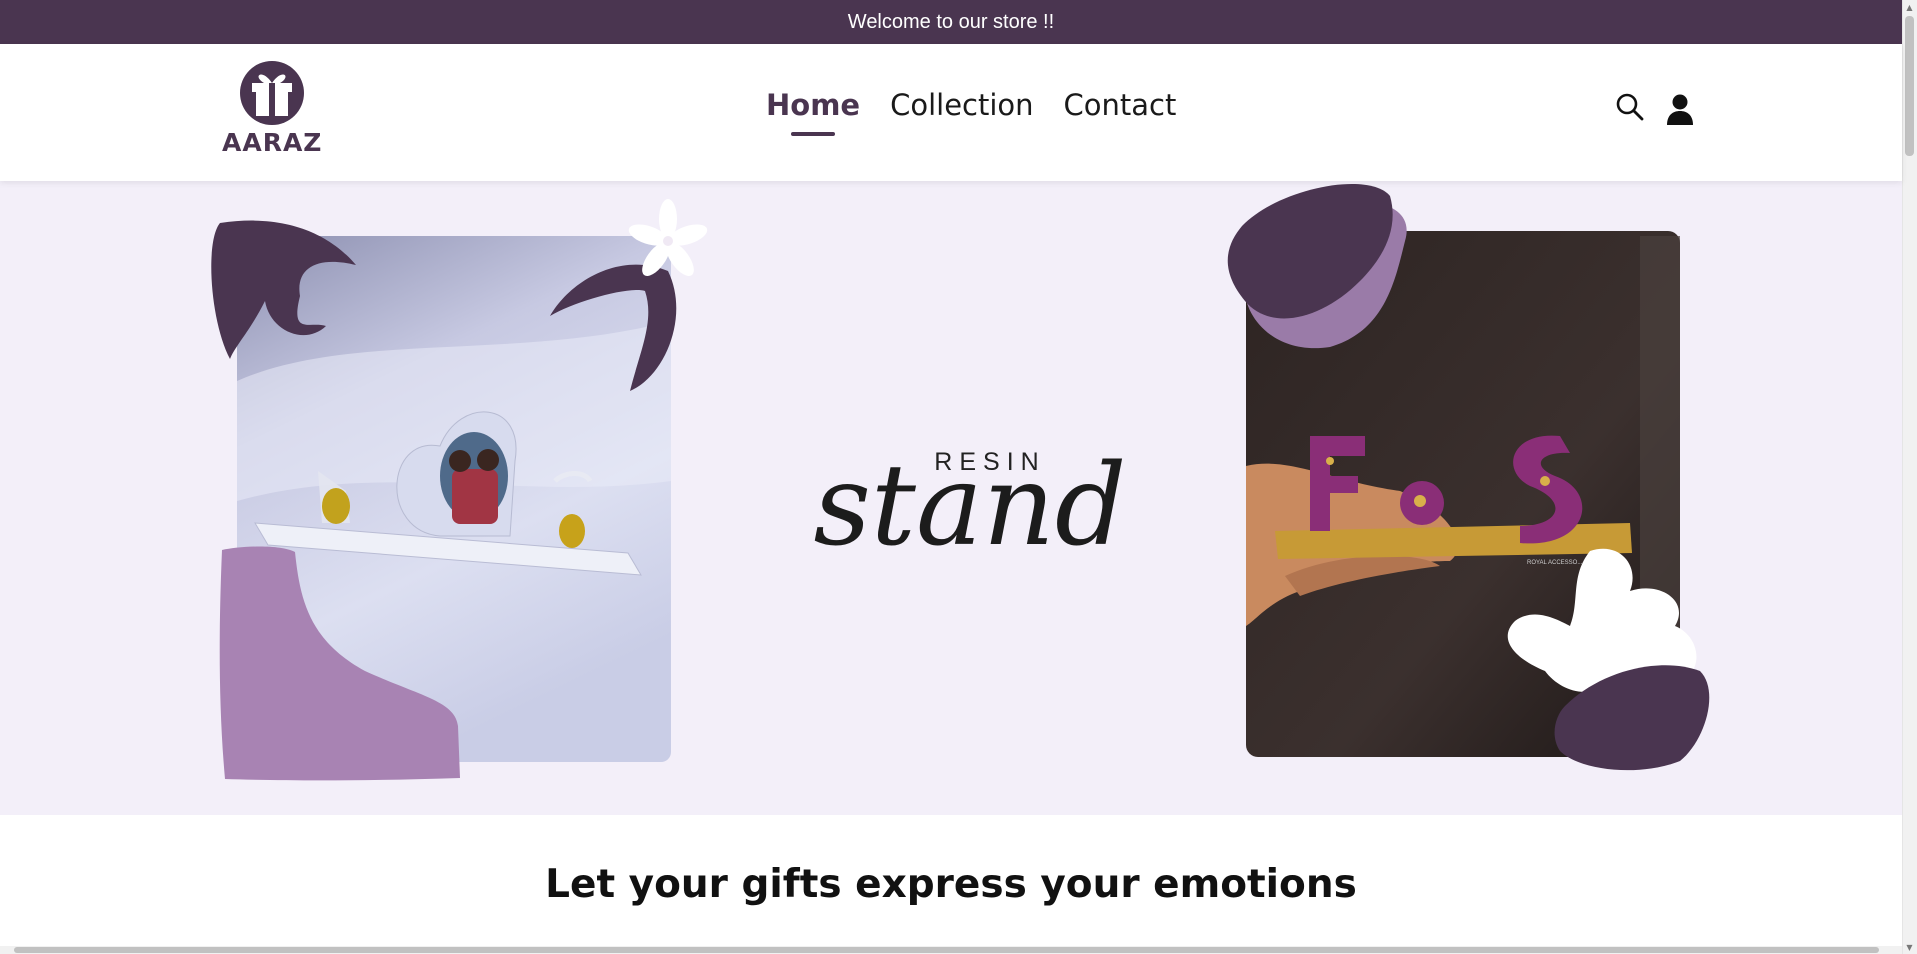  I want to click on scroll-down-icon: ▼, so click(1909, 947).